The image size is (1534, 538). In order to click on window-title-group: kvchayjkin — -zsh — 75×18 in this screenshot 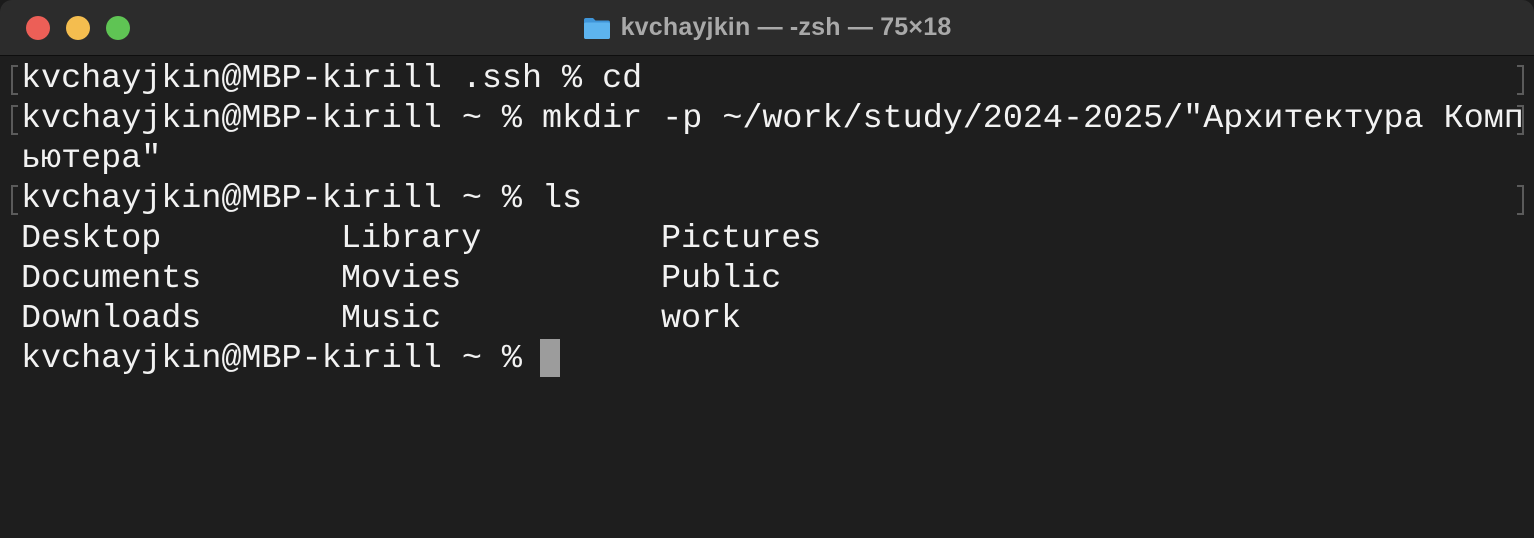, I will do `click(767, 27)`.